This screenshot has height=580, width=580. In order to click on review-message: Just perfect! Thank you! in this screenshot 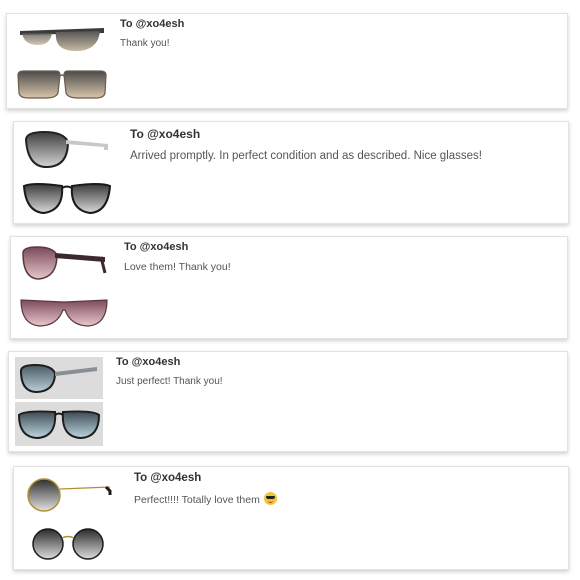, I will do `click(169, 381)`.